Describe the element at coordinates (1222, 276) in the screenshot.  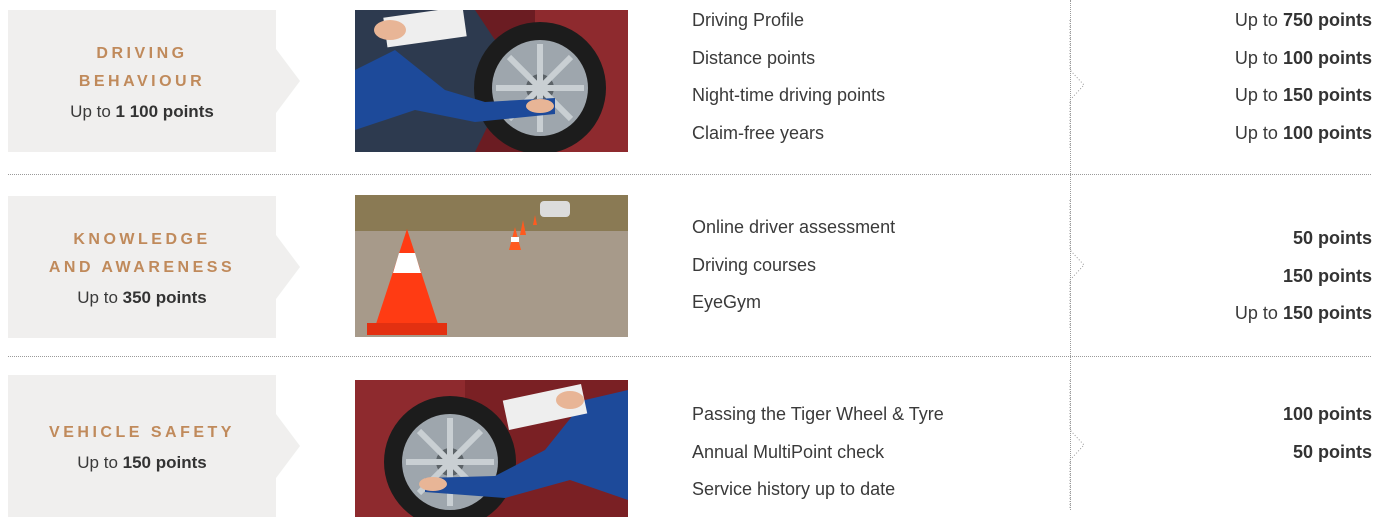
I see `values-list: 50 points 150 points Up to 150 points` at that location.